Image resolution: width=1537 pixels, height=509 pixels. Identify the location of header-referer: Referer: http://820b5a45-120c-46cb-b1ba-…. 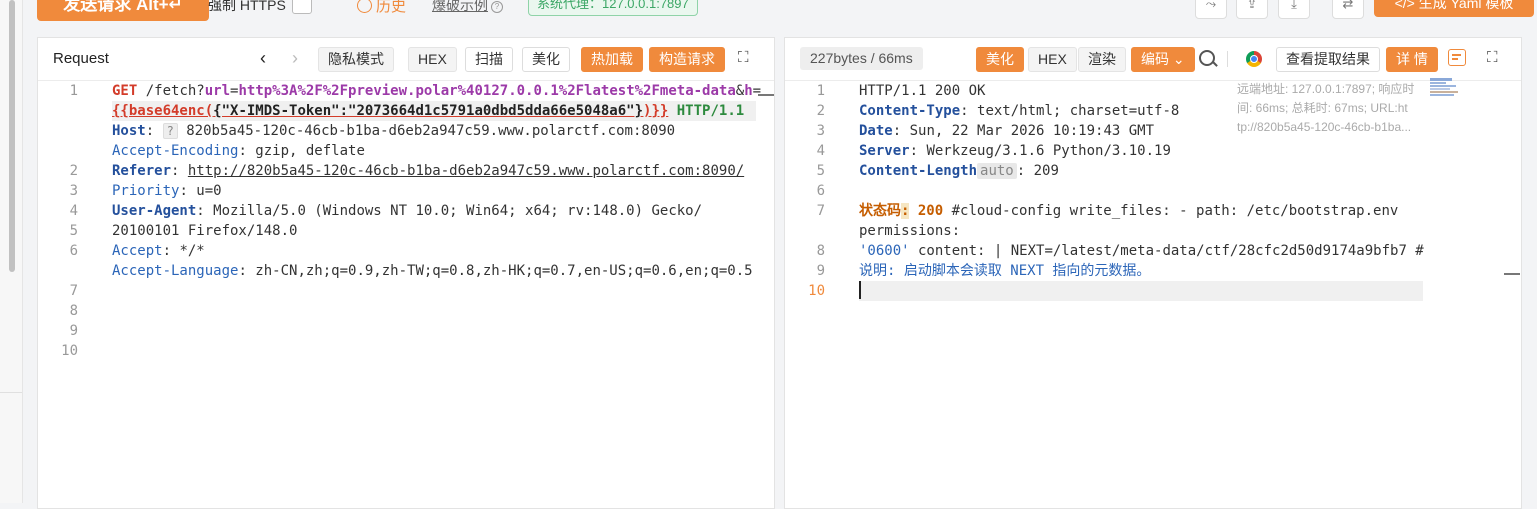
(428, 171).